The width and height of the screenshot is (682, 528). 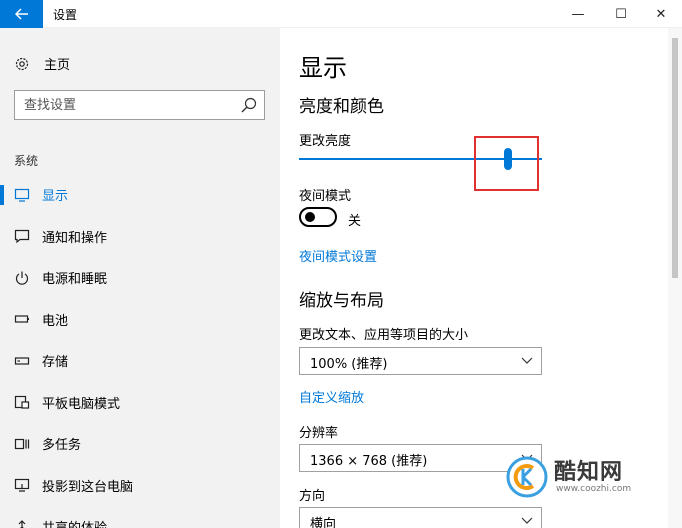 What do you see at coordinates (22, 361) in the screenshot?
I see `storage-icon` at bounding box center [22, 361].